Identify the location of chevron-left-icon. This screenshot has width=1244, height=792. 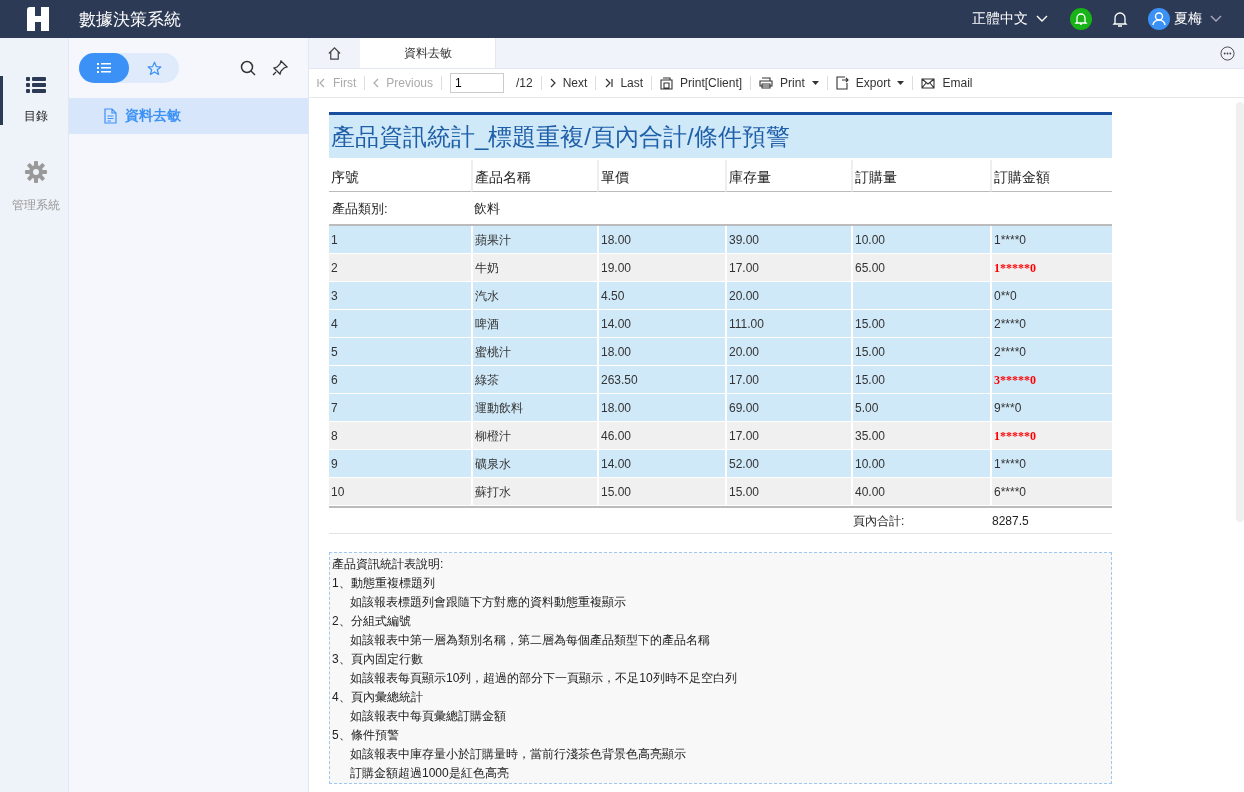
(376, 83).